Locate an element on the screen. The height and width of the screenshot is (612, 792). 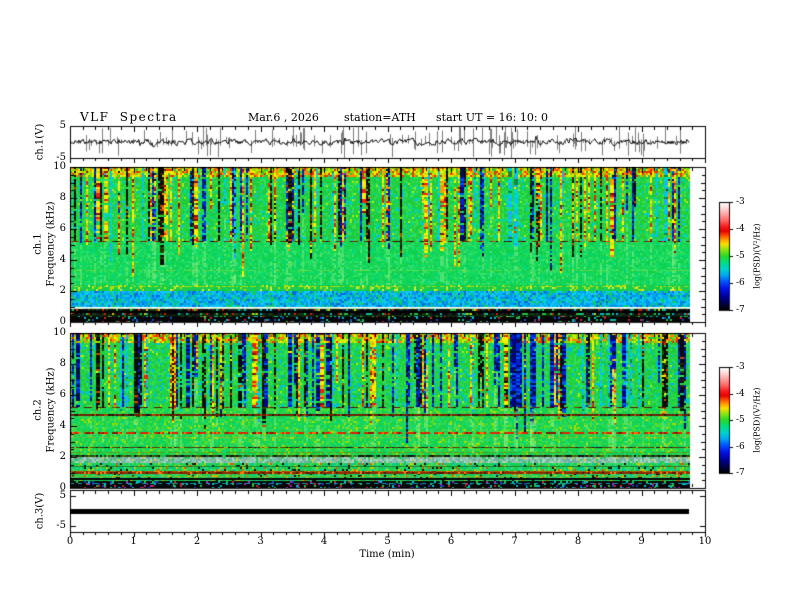
spec2-ytick-6: 6 is located at coordinates (62, 394).